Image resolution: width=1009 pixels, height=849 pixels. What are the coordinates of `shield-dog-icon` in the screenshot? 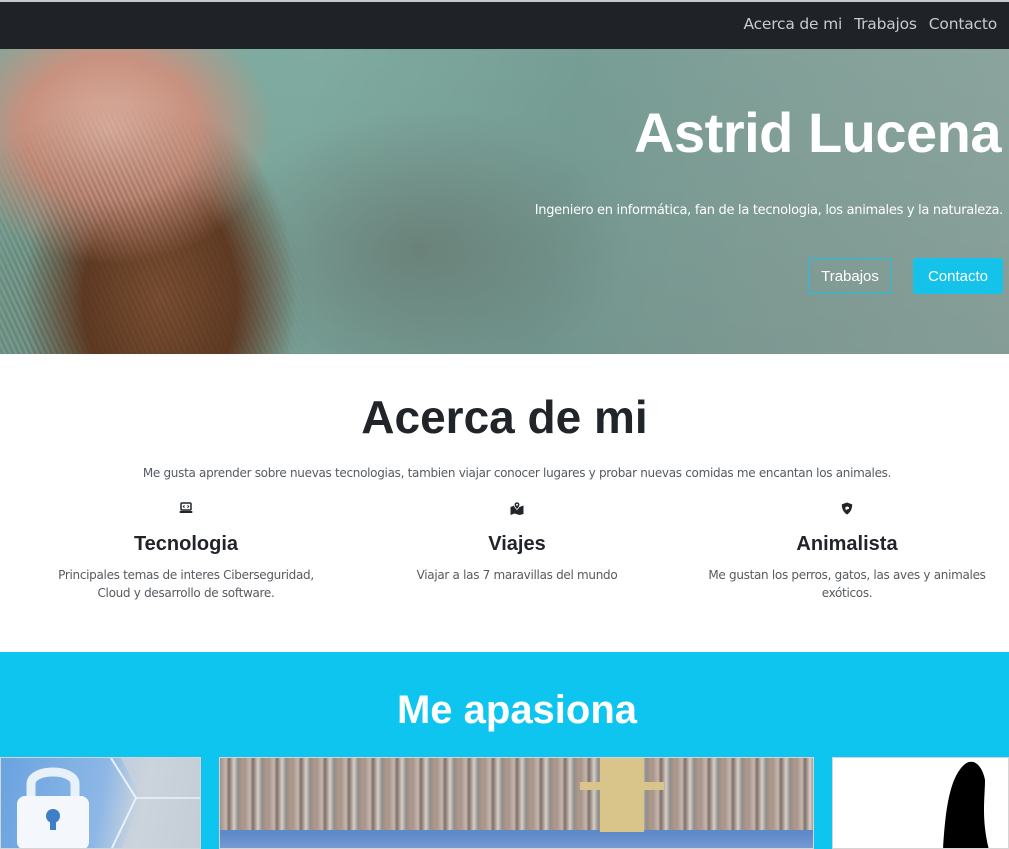 It's located at (845, 509).